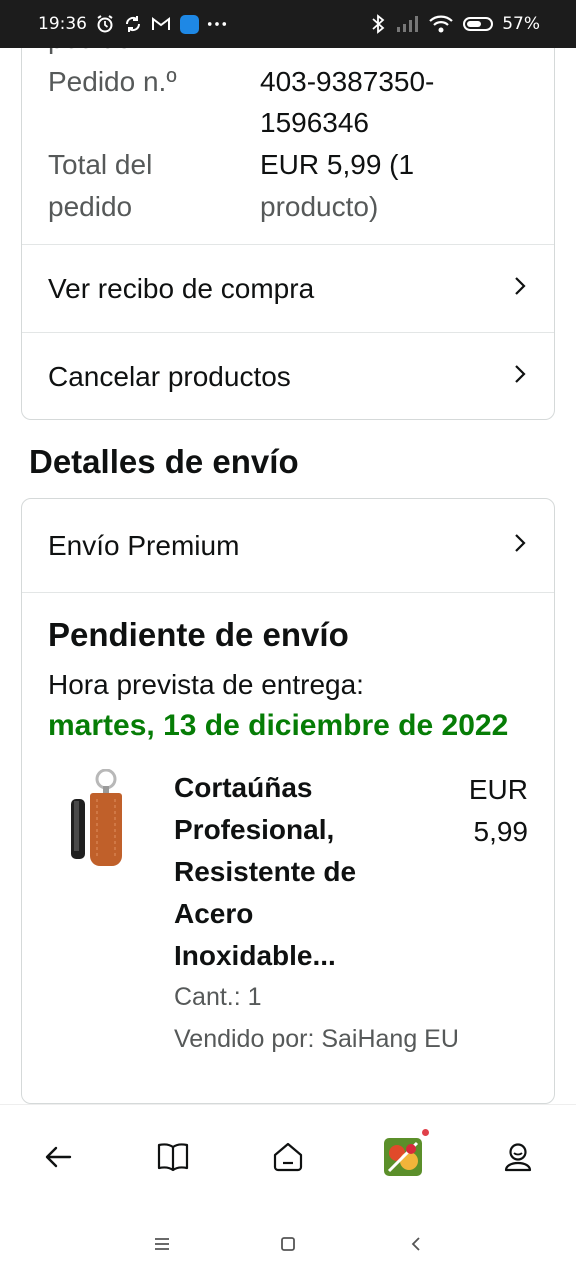  I want to click on order-number-label: Pedido n.º, so click(112, 81).